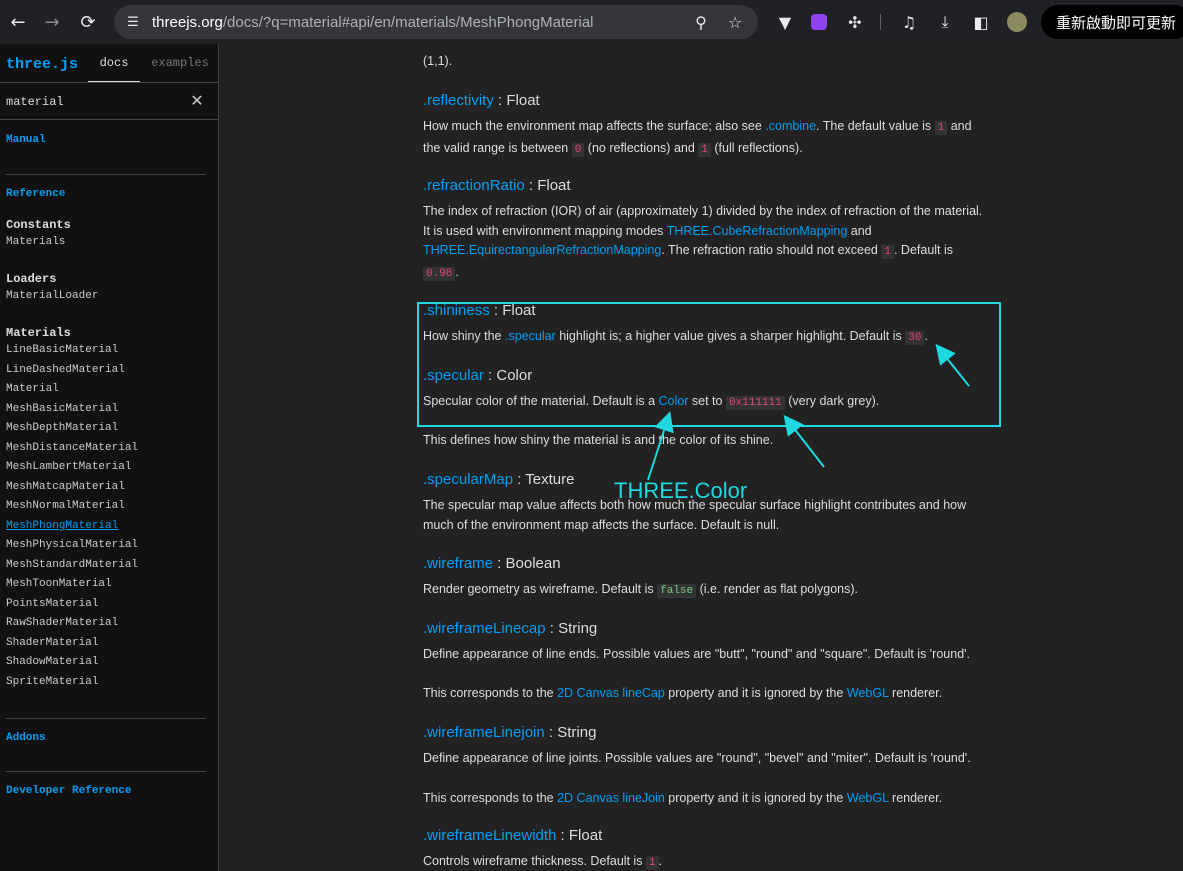 The height and width of the screenshot is (871, 1183). Describe the element at coordinates (72, 546) in the screenshot. I see `sidebar-item: MeshPhysicalMaterial` at that location.